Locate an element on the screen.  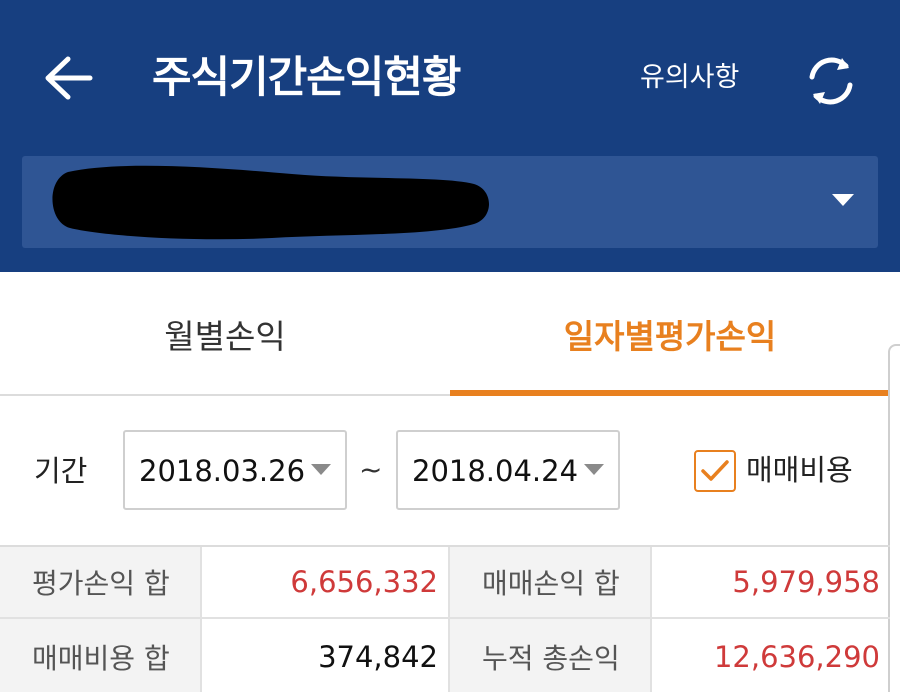
back-button is located at coordinates (68, 78).